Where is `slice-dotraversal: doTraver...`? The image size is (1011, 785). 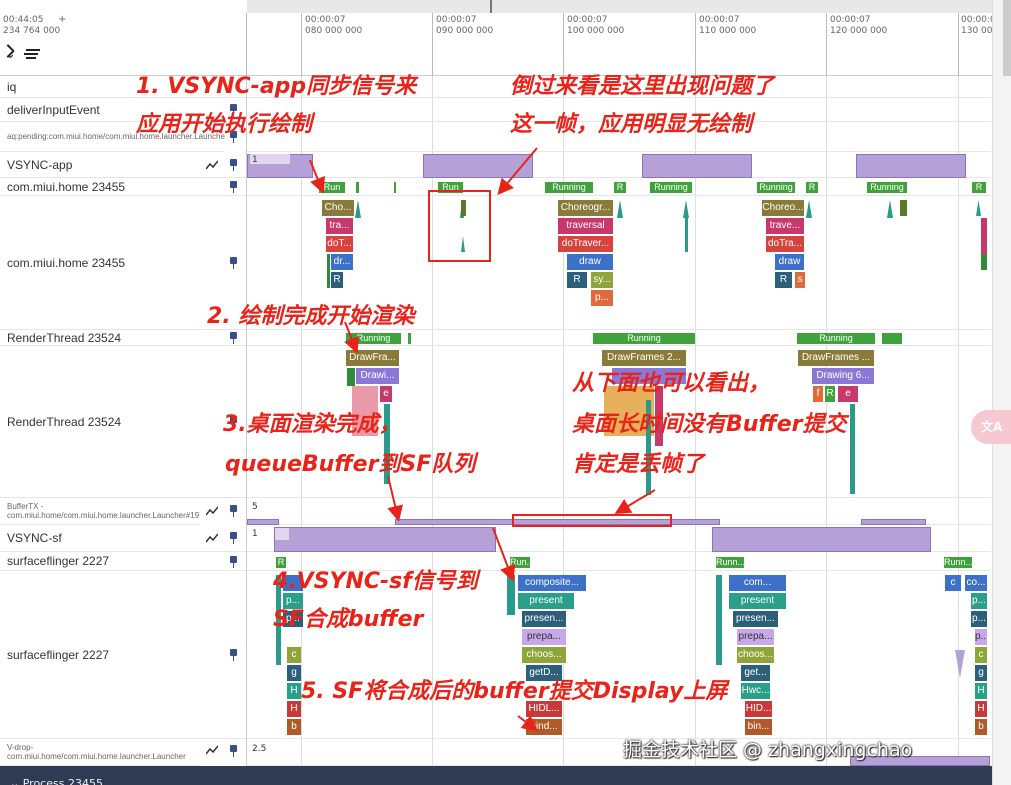 slice-dotraversal: doTraver... is located at coordinates (585, 244).